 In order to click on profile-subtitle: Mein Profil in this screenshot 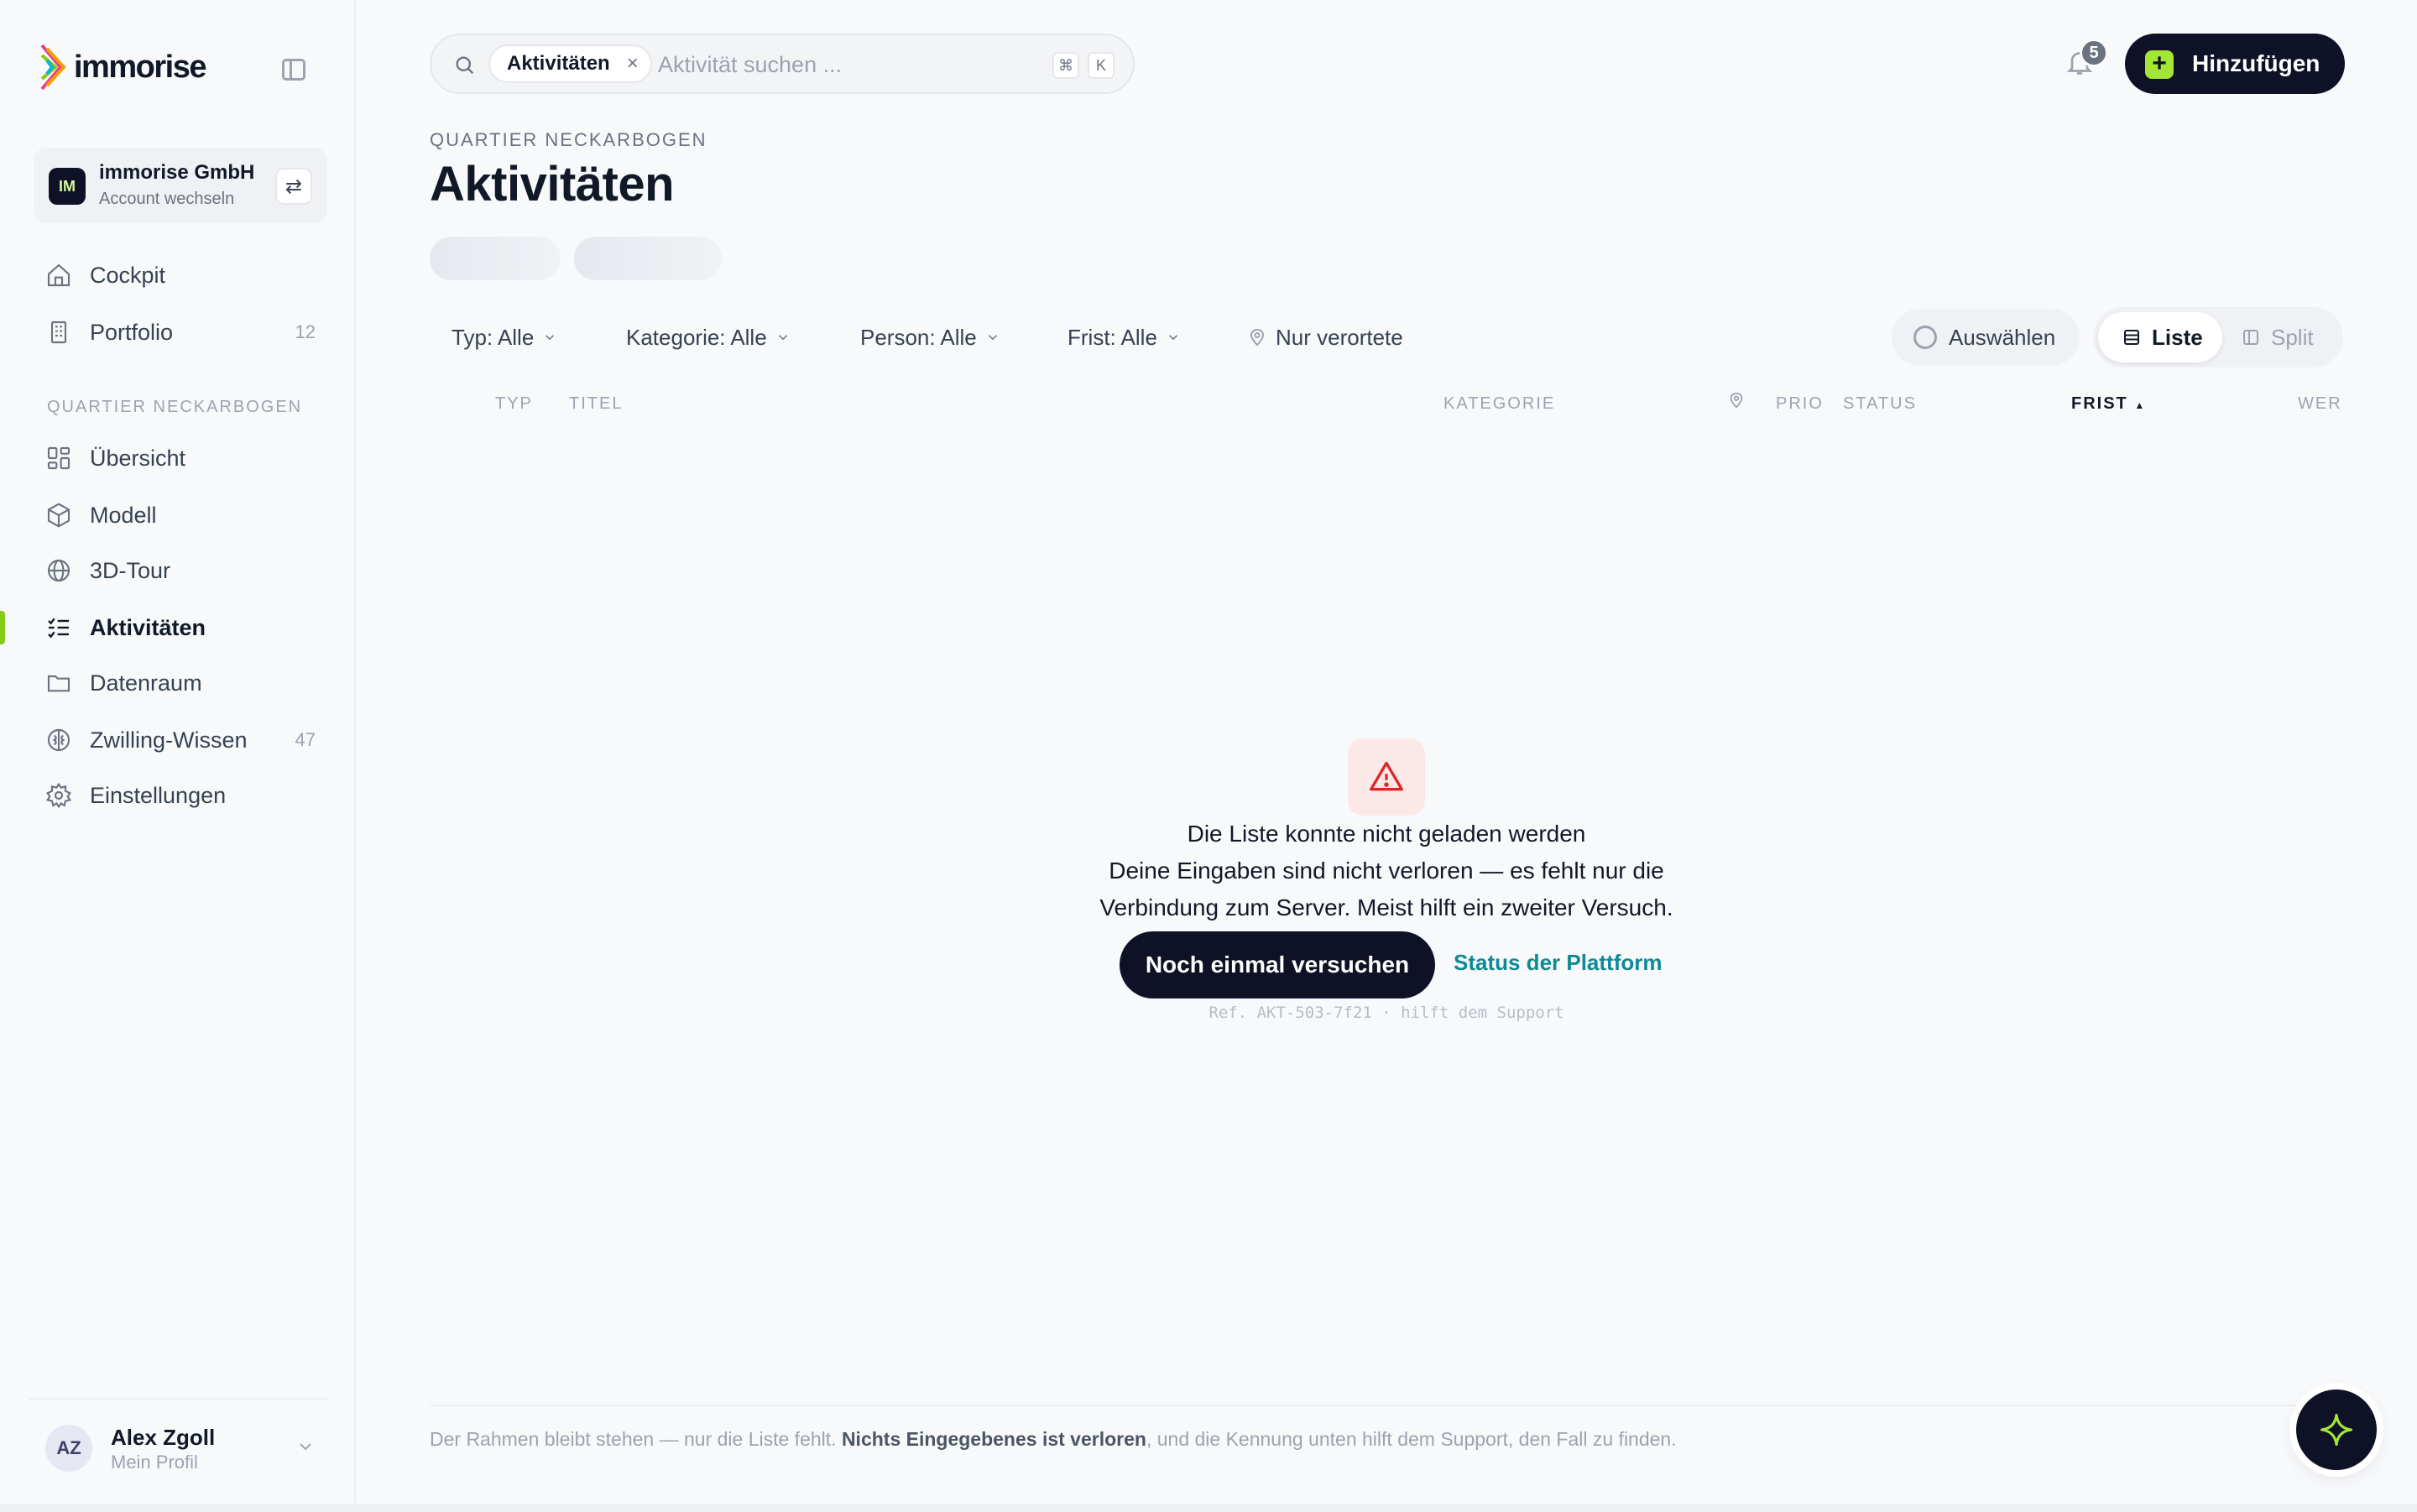, I will do `click(154, 1463)`.